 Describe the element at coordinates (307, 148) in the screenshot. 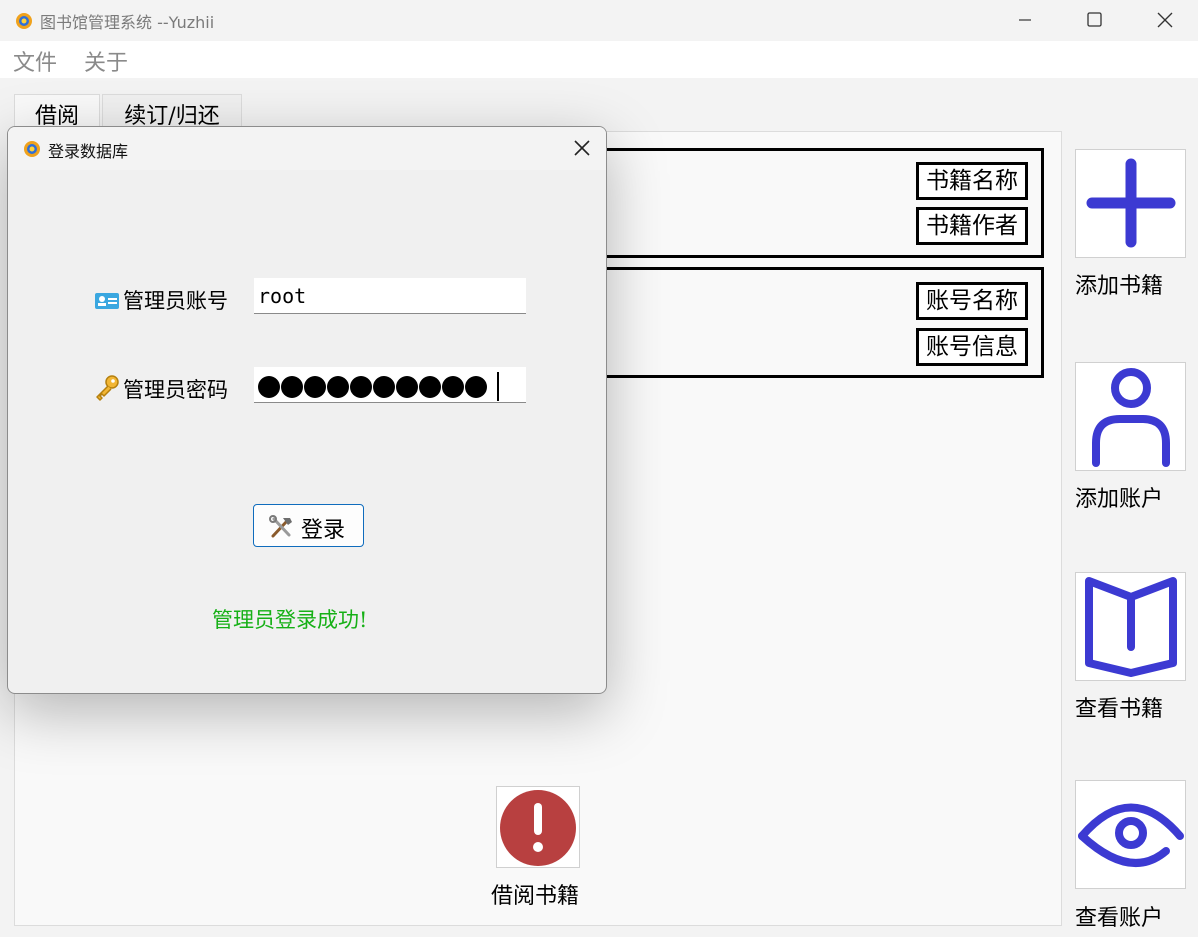

I see `dialog-titlebar: 登录数据库` at that location.